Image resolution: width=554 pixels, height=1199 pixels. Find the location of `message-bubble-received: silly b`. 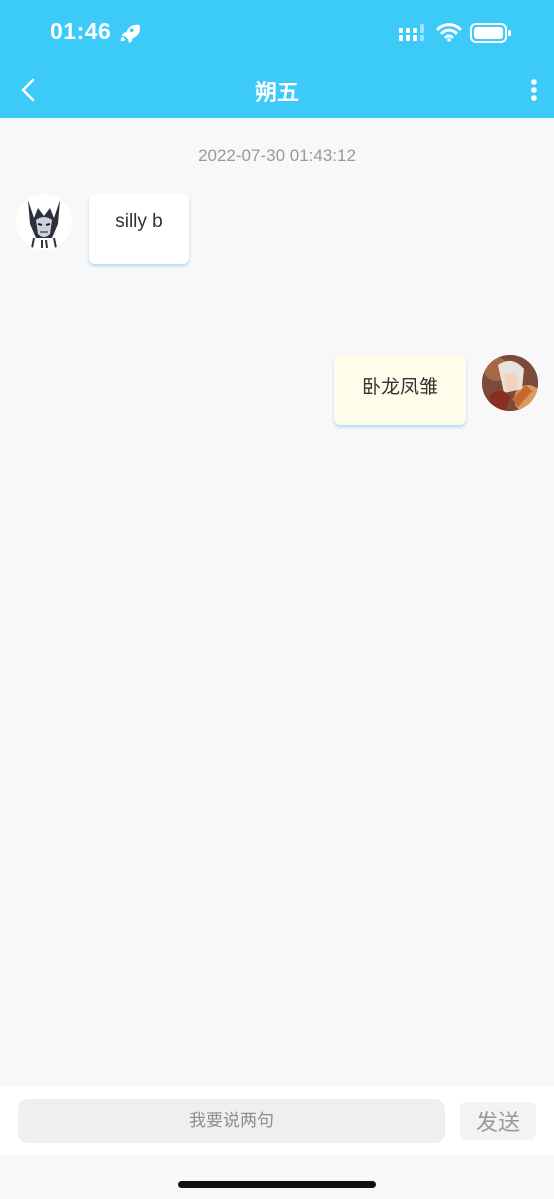

message-bubble-received: silly b is located at coordinates (139, 229).